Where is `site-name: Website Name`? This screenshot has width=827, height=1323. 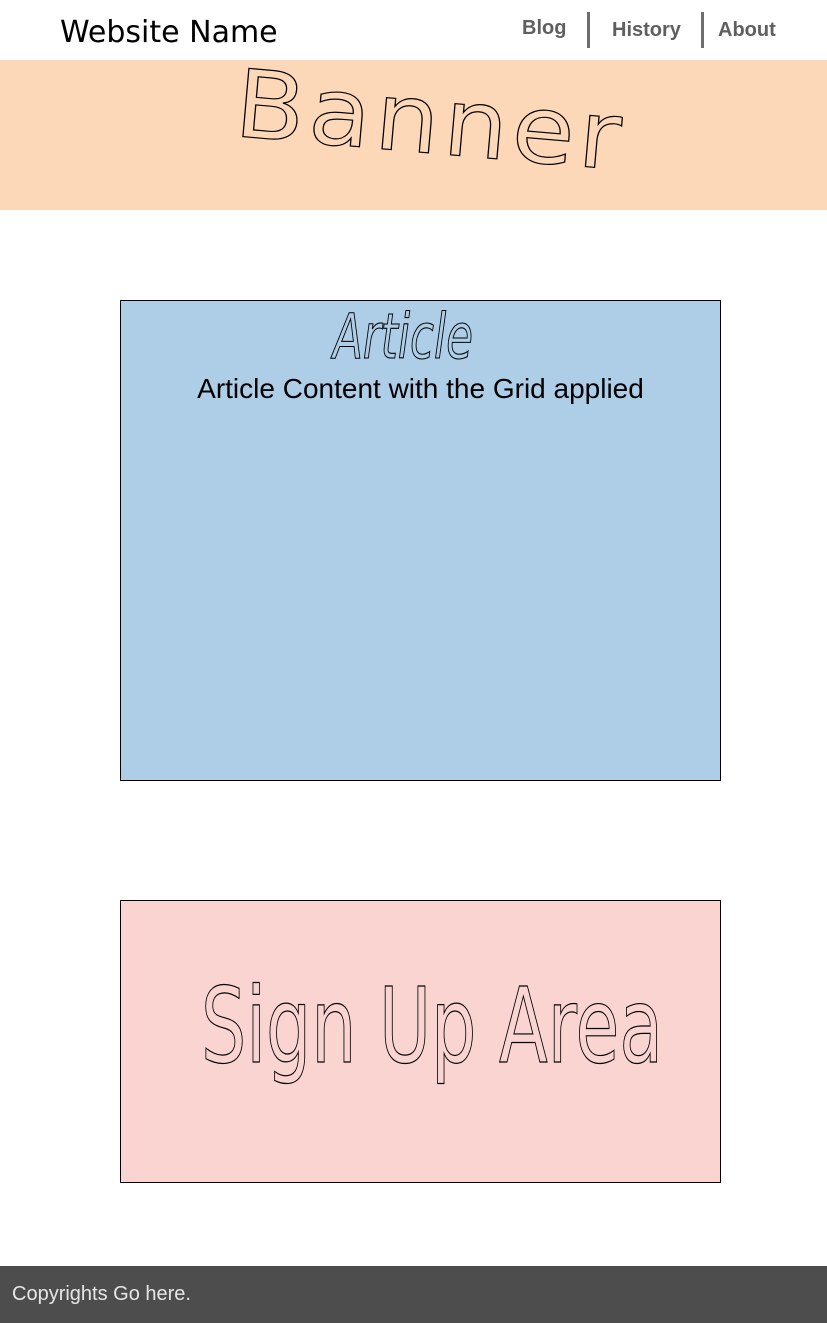
site-name: Website Name is located at coordinates (169, 33).